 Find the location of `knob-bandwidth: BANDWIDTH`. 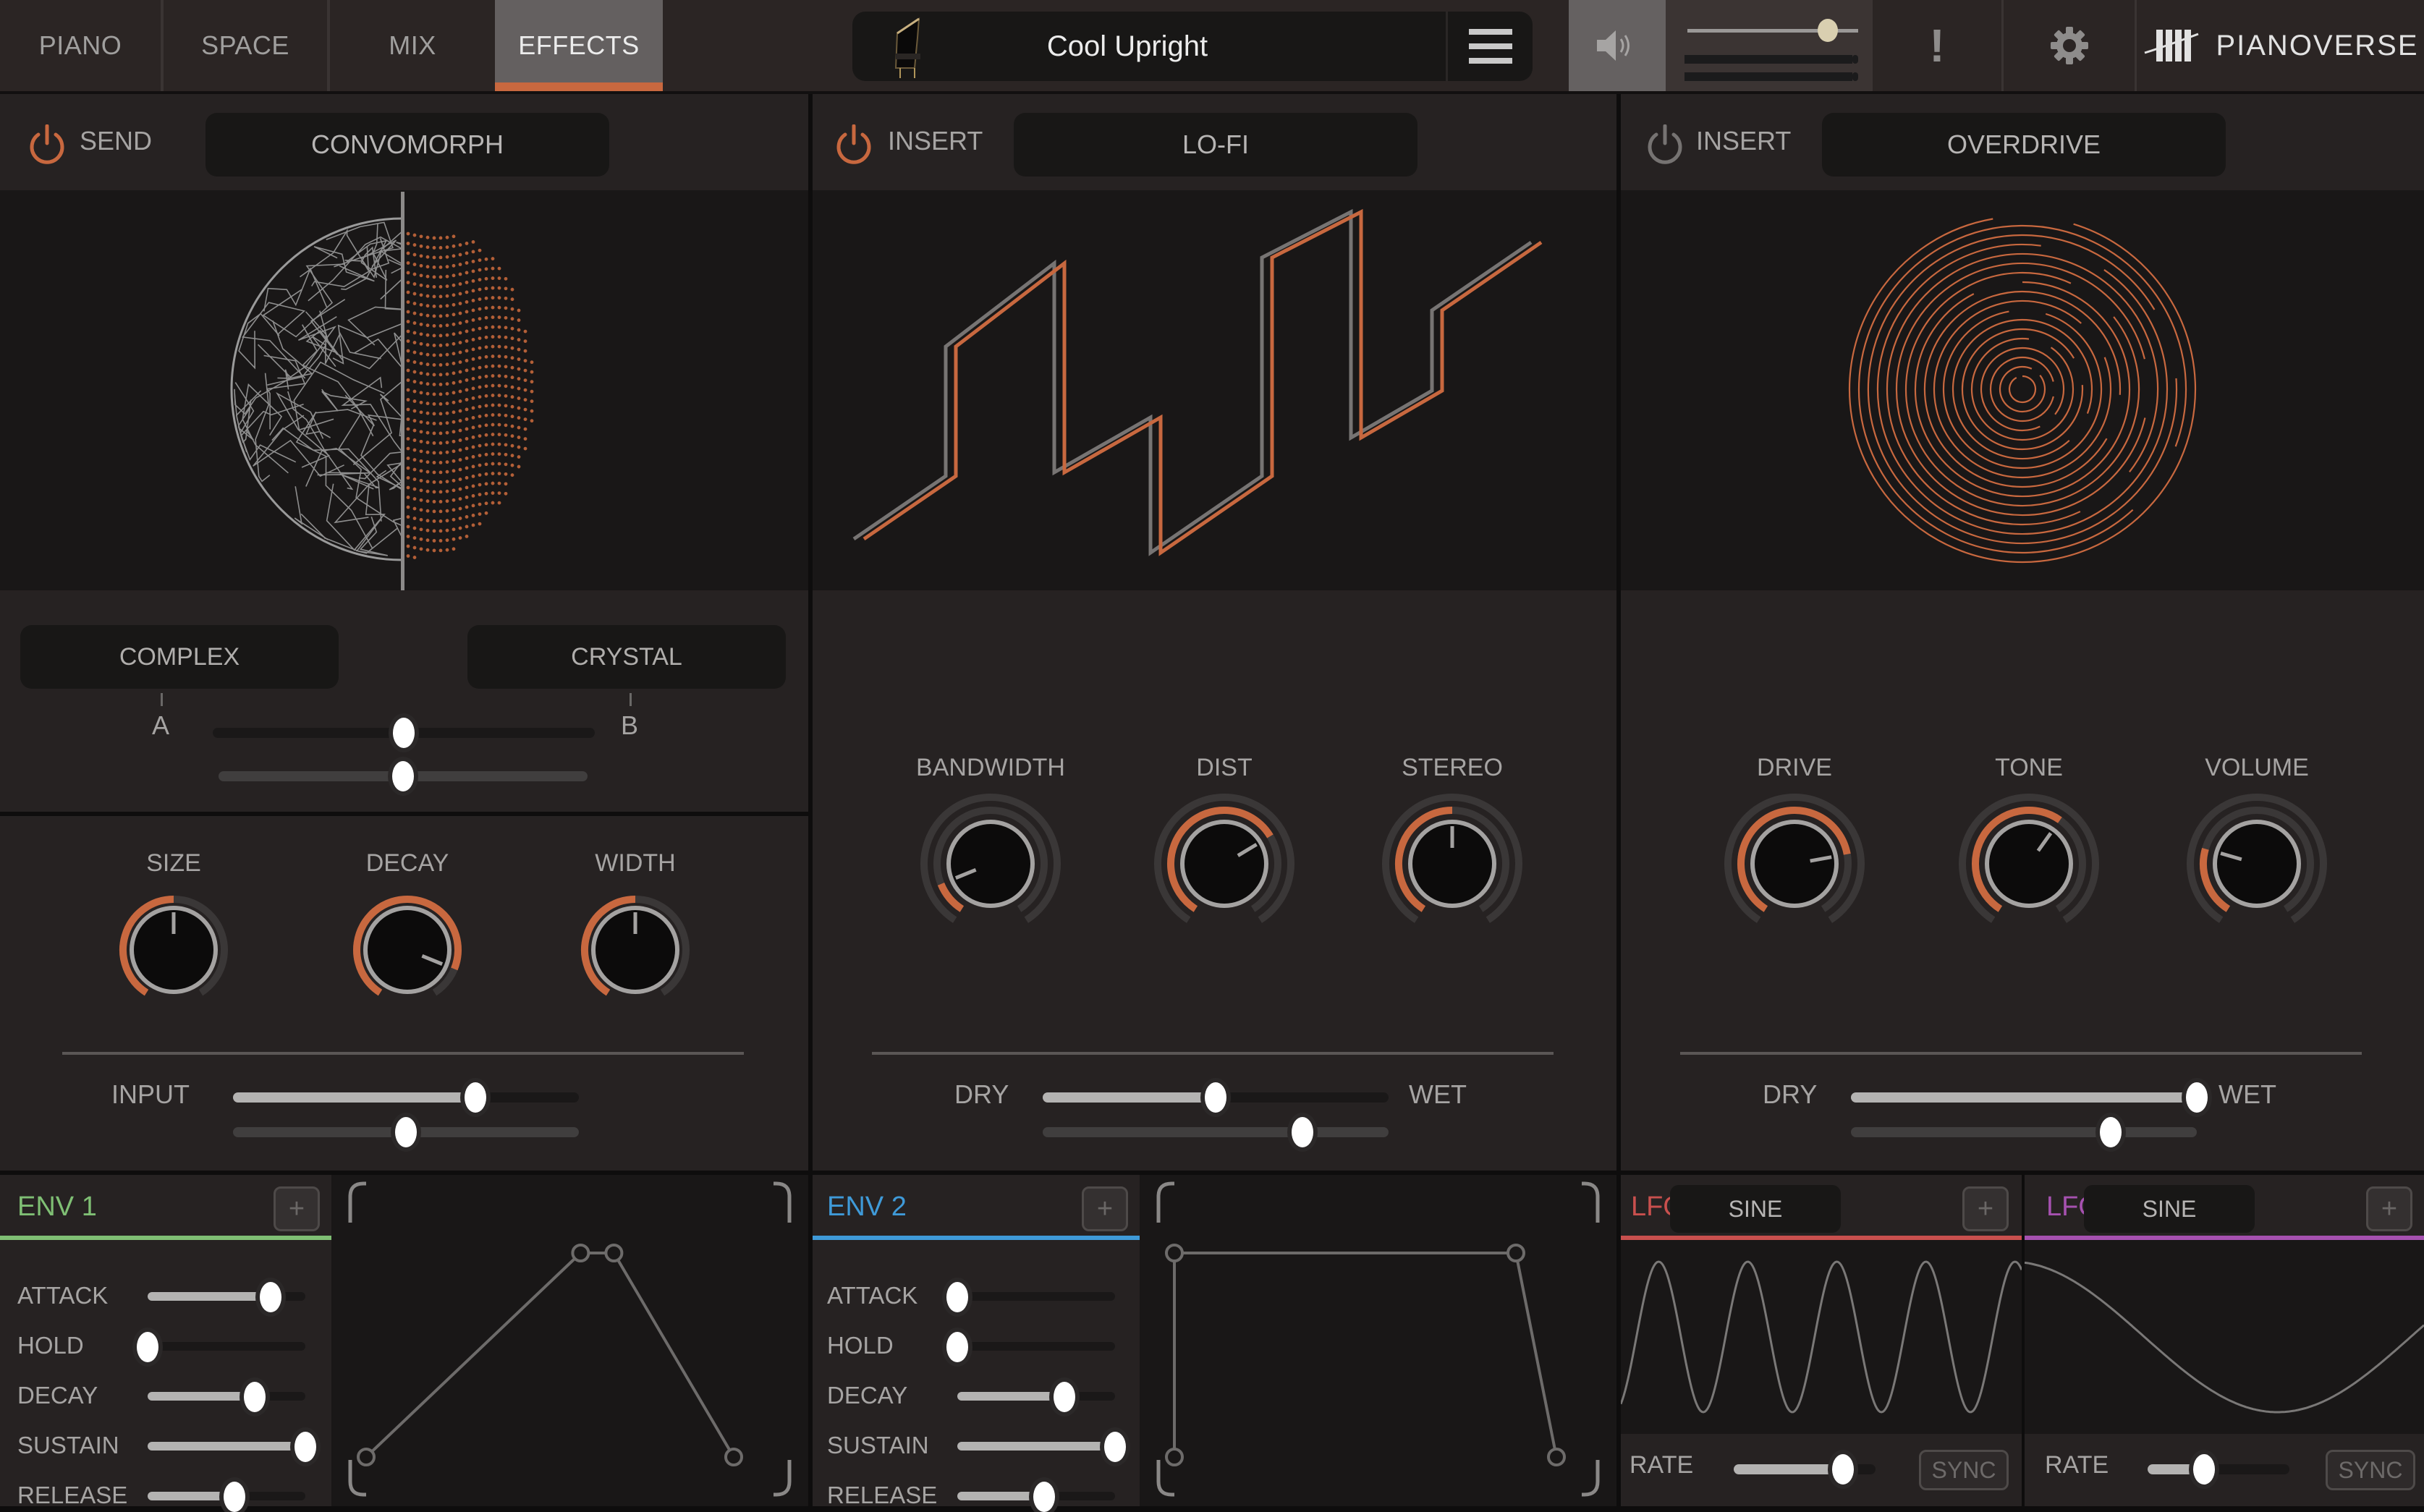

knob-bandwidth: BANDWIDTH is located at coordinates (990, 843).